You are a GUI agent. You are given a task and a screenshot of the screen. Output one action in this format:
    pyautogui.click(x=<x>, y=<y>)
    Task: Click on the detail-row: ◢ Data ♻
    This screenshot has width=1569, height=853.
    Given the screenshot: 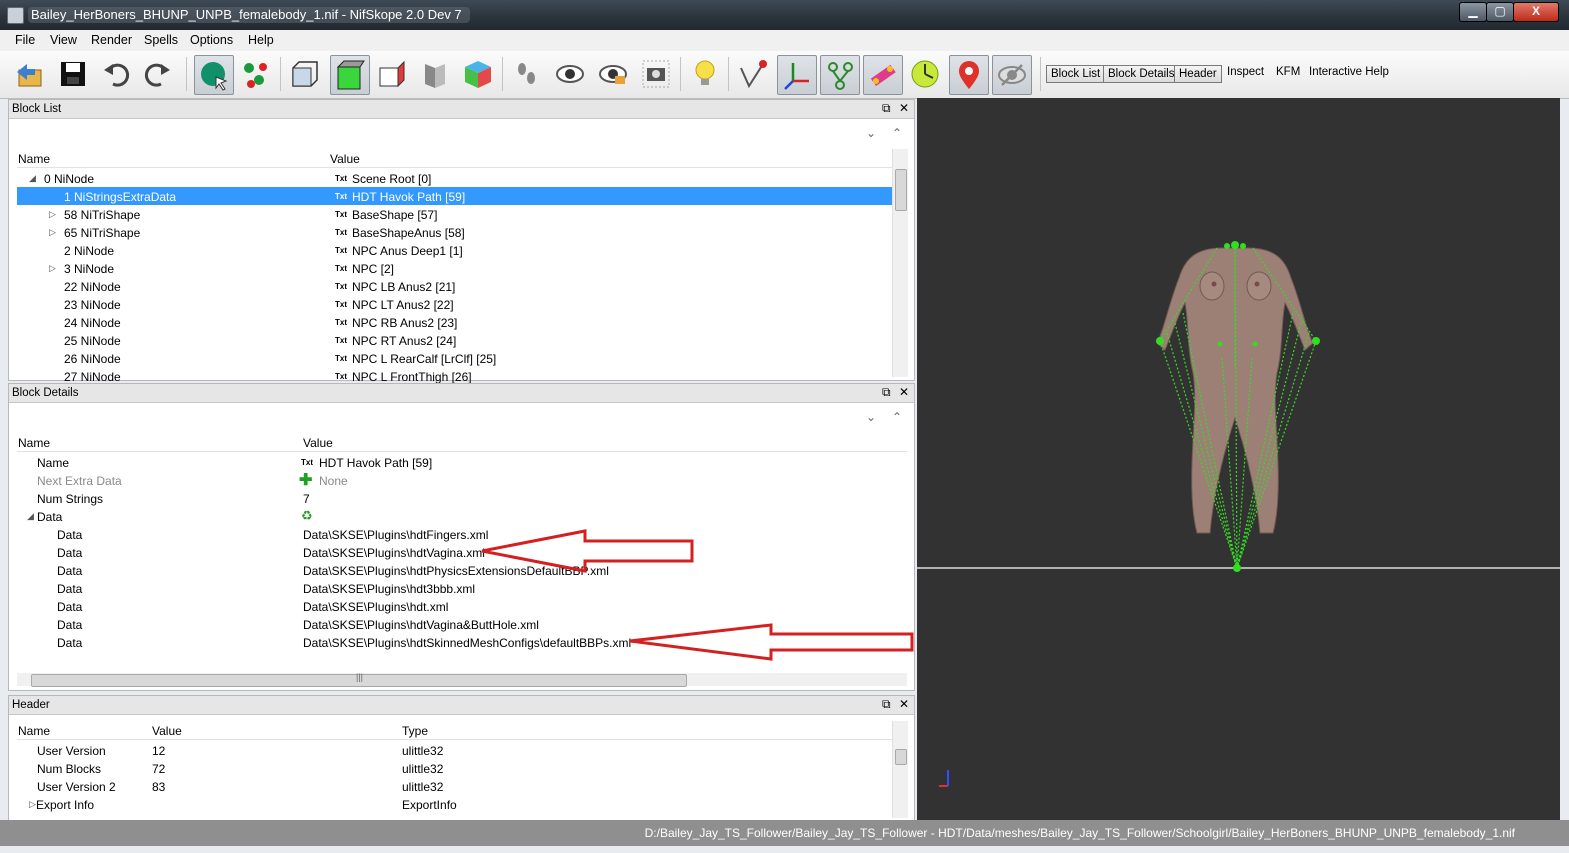 What is the action you would take?
    pyautogui.click(x=462, y=516)
    